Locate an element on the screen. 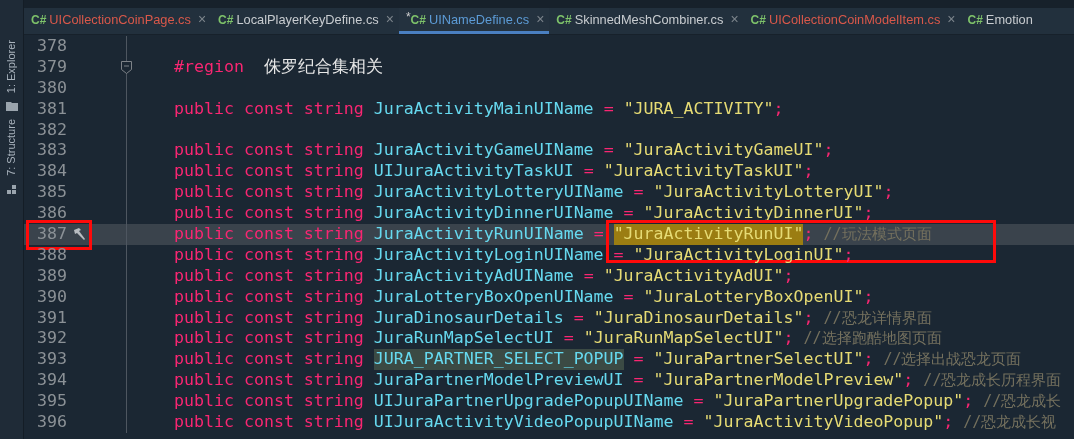  tool-window-tab: 7: Structure is located at coordinates (11, 148).